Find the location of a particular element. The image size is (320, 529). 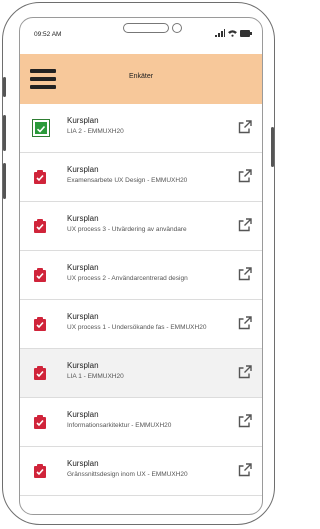

page-title: Enkäter is located at coordinates (141, 76).